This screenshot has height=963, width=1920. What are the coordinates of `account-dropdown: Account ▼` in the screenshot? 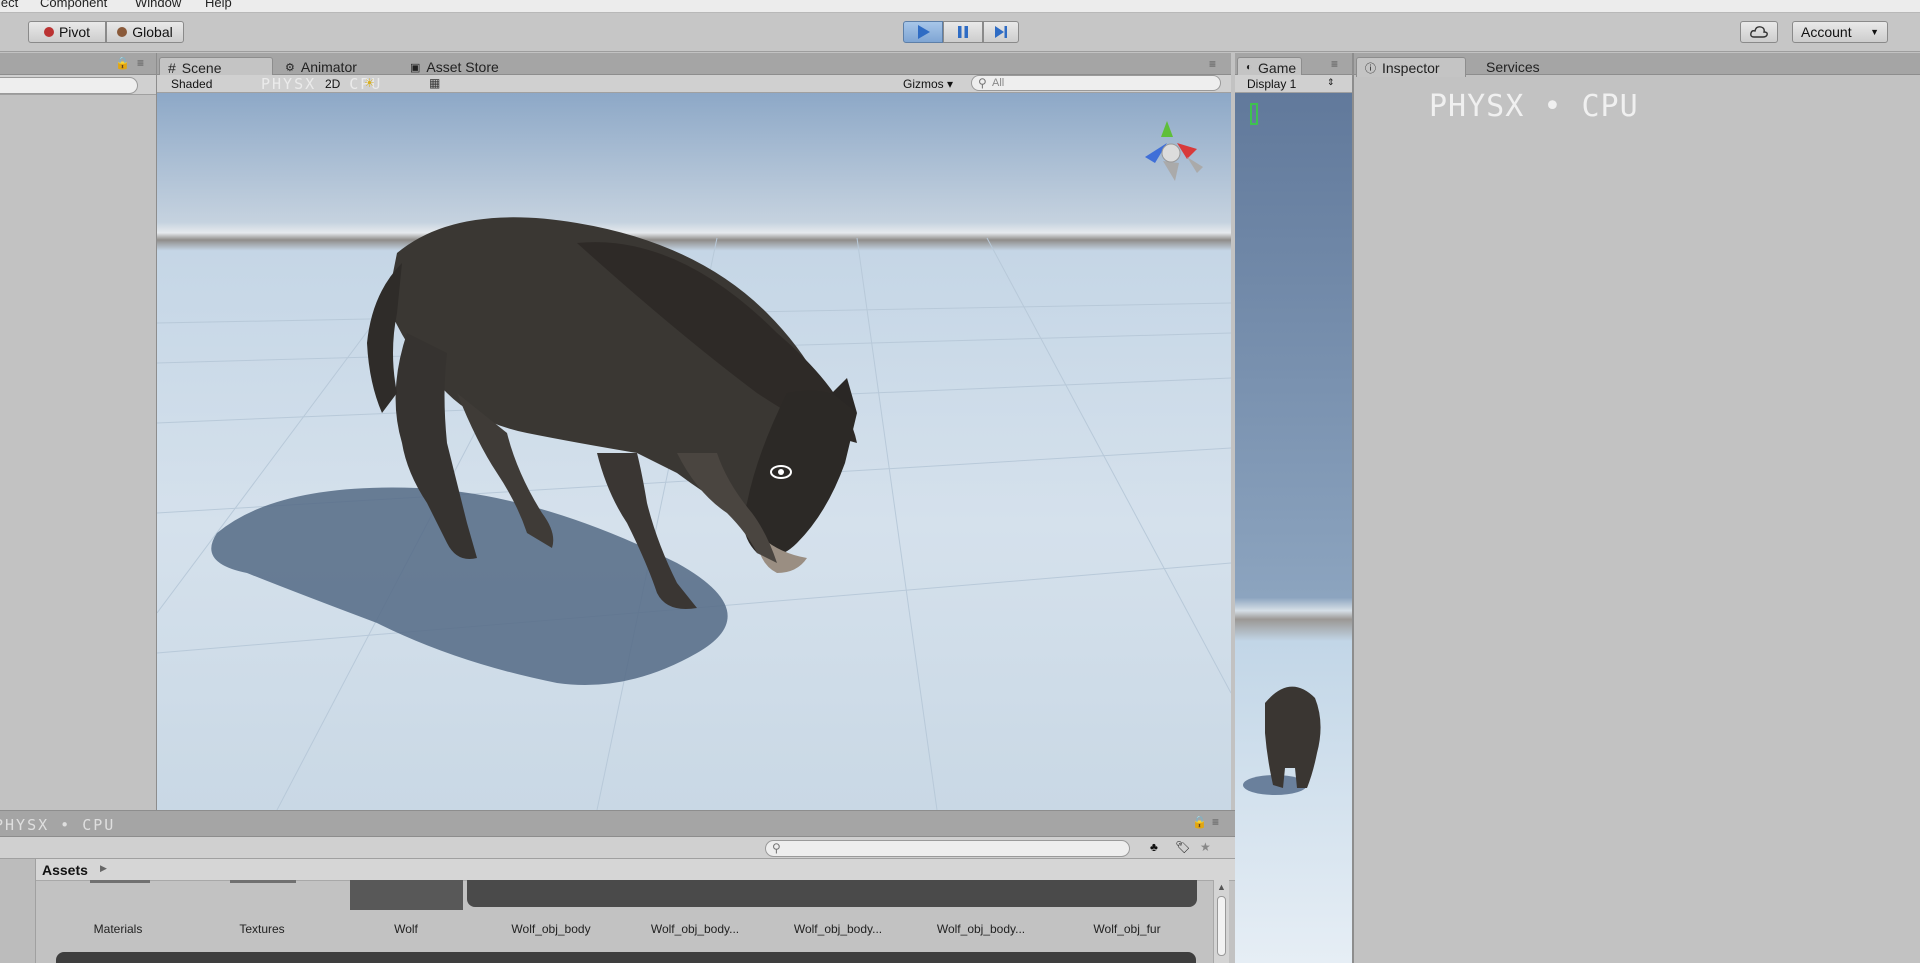 It's located at (1840, 32).